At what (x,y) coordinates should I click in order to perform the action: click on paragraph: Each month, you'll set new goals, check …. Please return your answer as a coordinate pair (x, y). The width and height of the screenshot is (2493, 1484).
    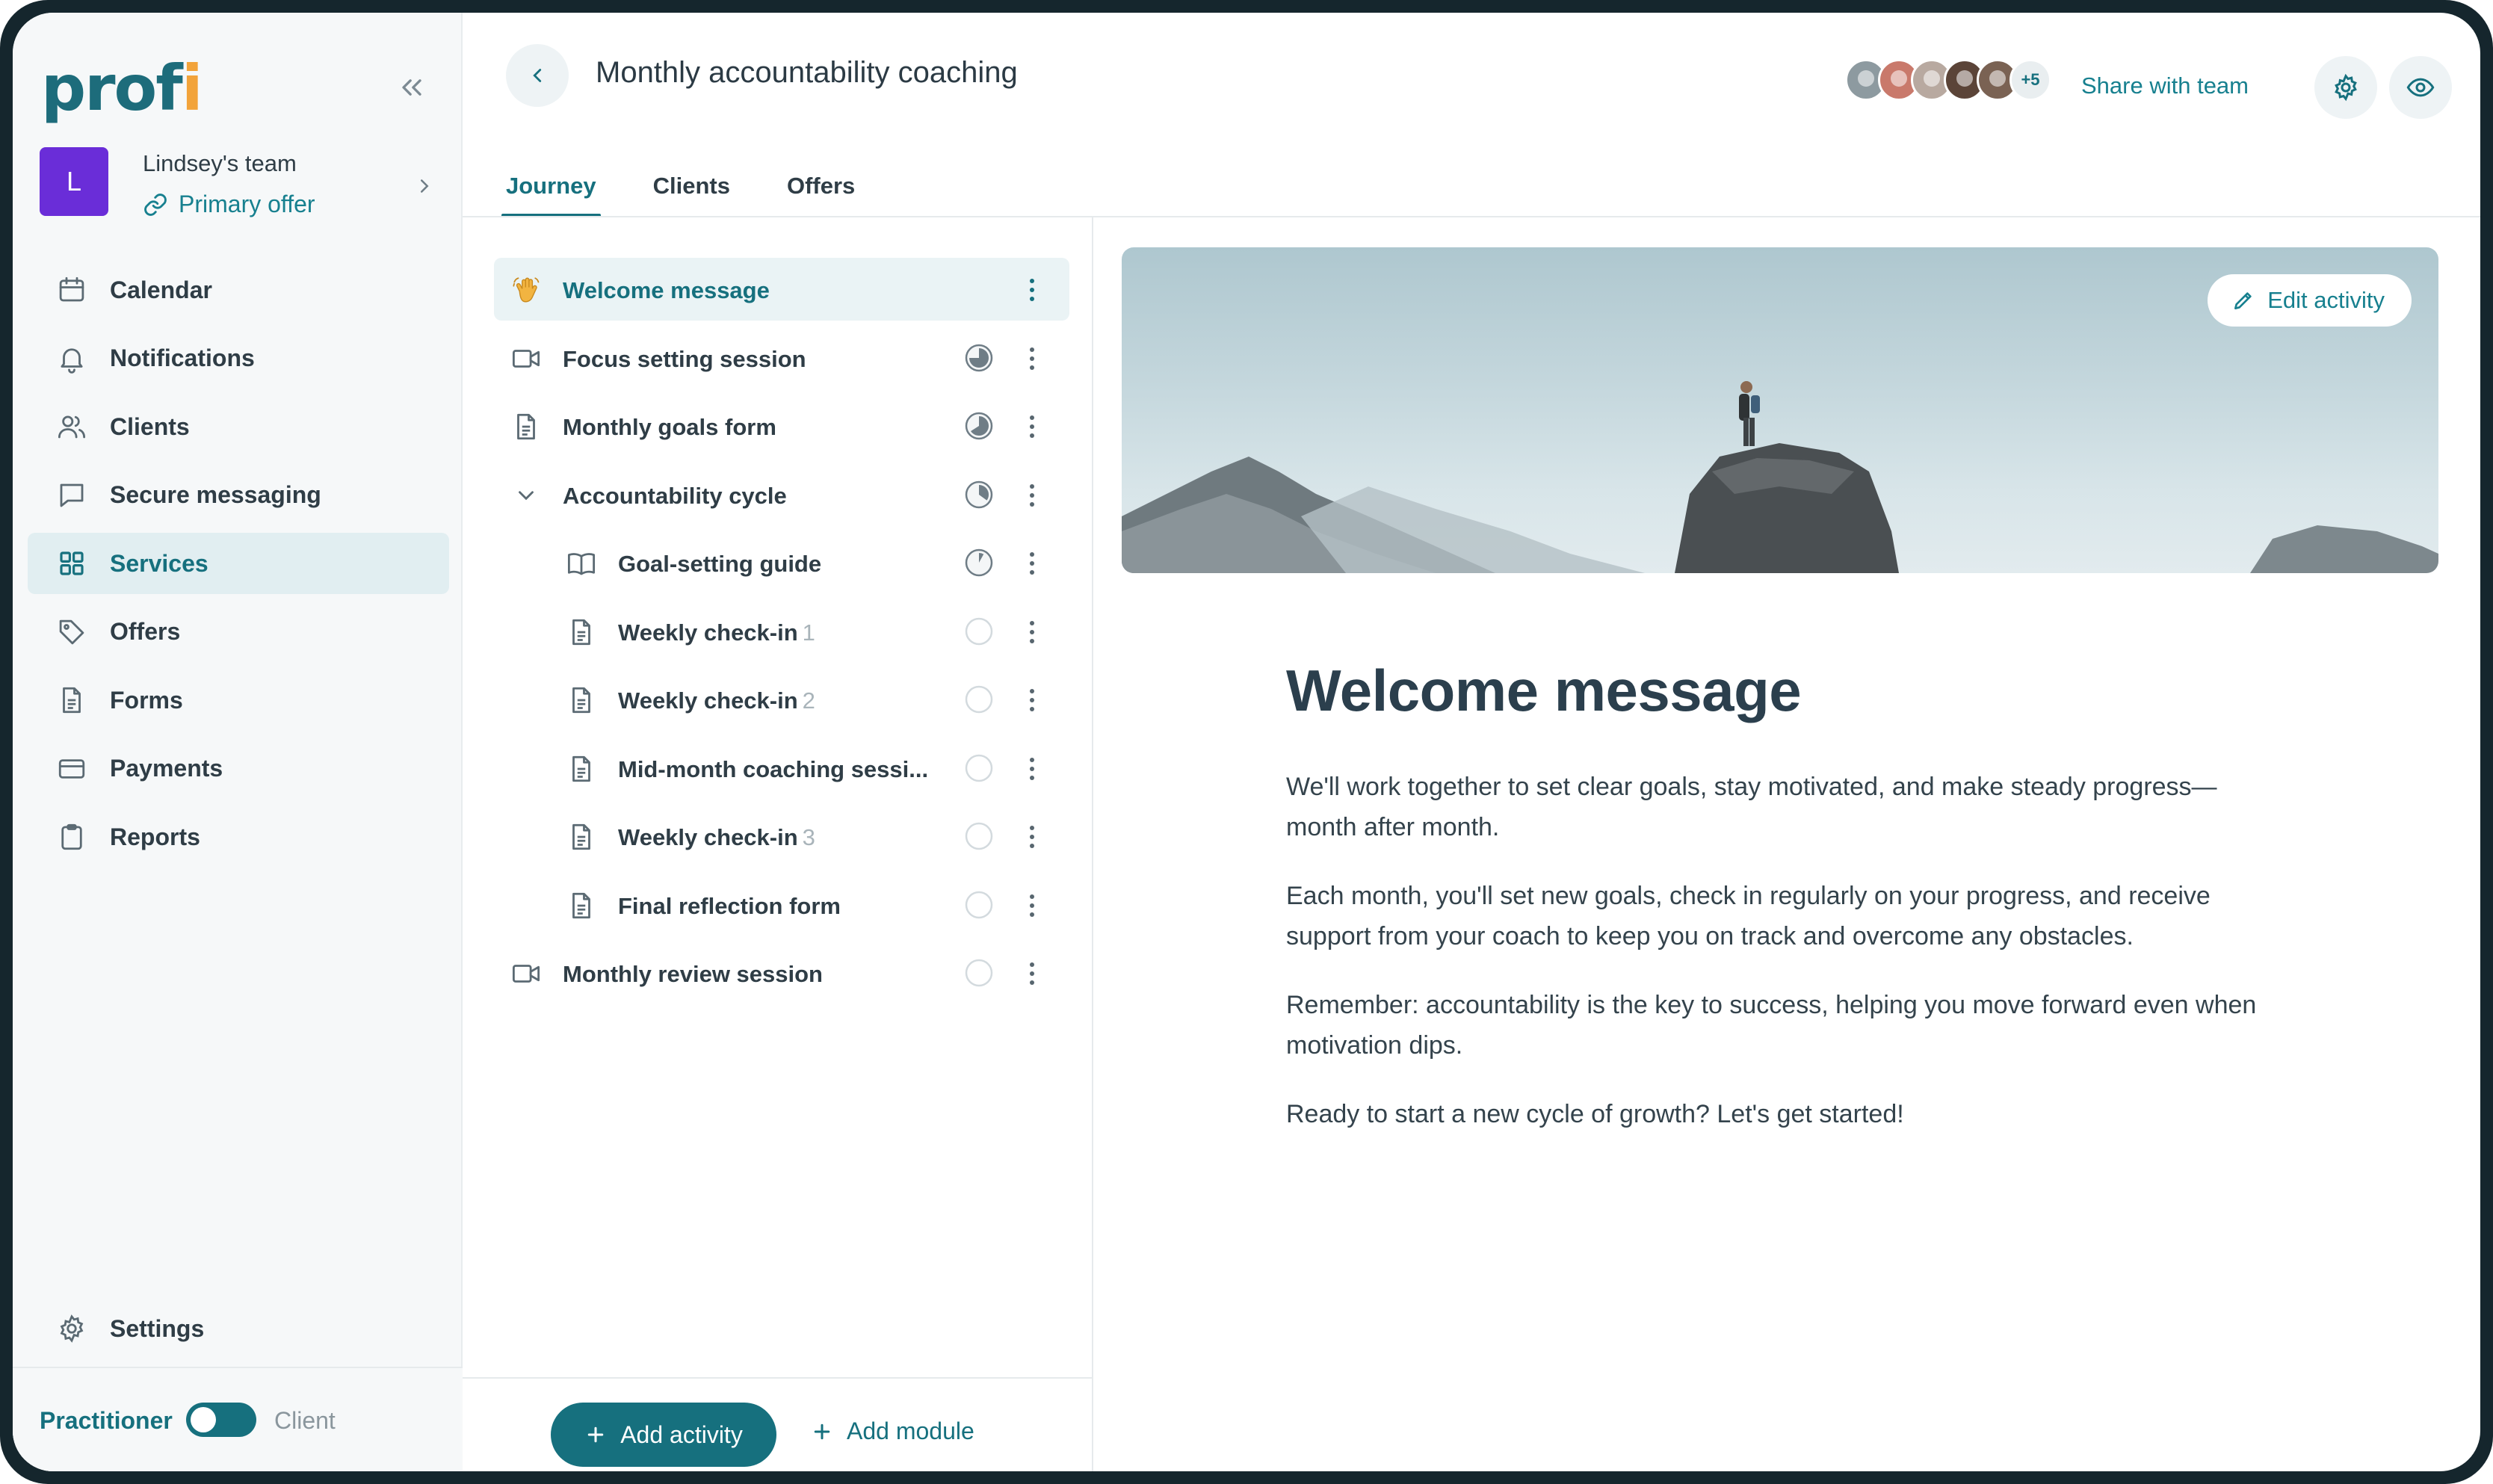
    Looking at the image, I should click on (1748, 916).